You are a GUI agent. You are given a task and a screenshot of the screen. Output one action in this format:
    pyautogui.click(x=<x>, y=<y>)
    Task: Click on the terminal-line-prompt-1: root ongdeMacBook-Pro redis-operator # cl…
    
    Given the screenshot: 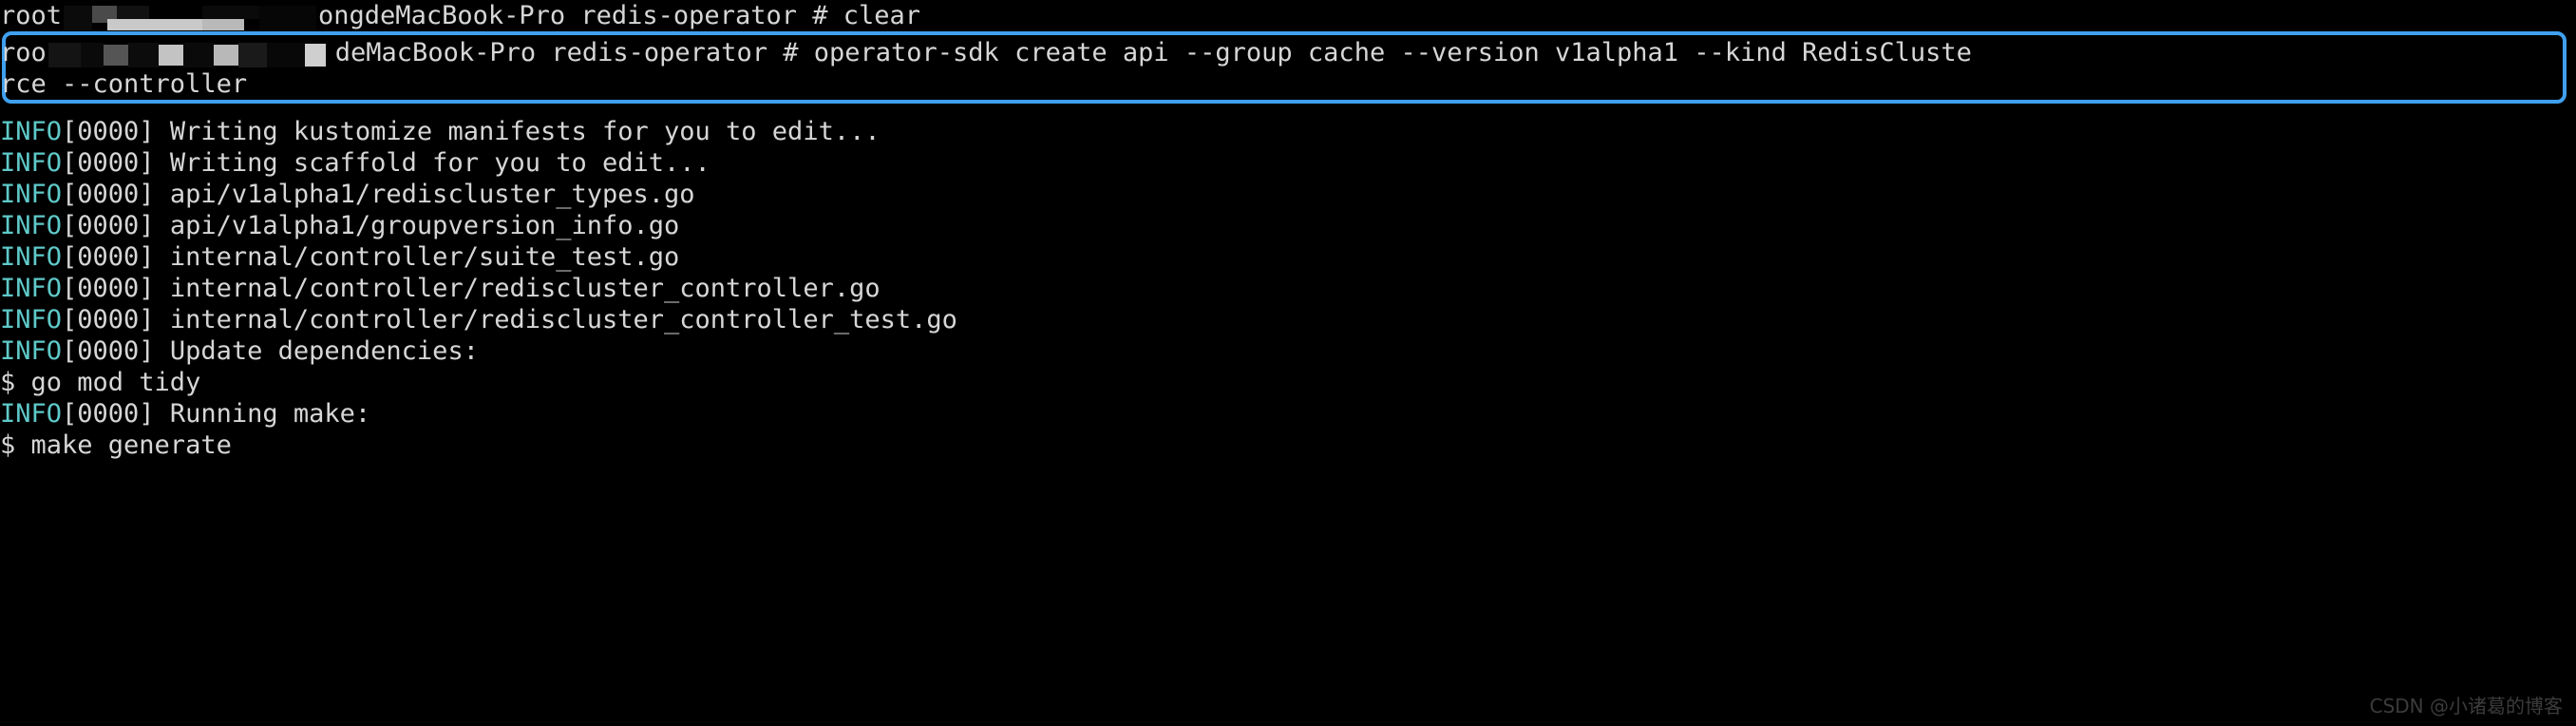 What is the action you would take?
    pyautogui.click(x=1288, y=15)
    